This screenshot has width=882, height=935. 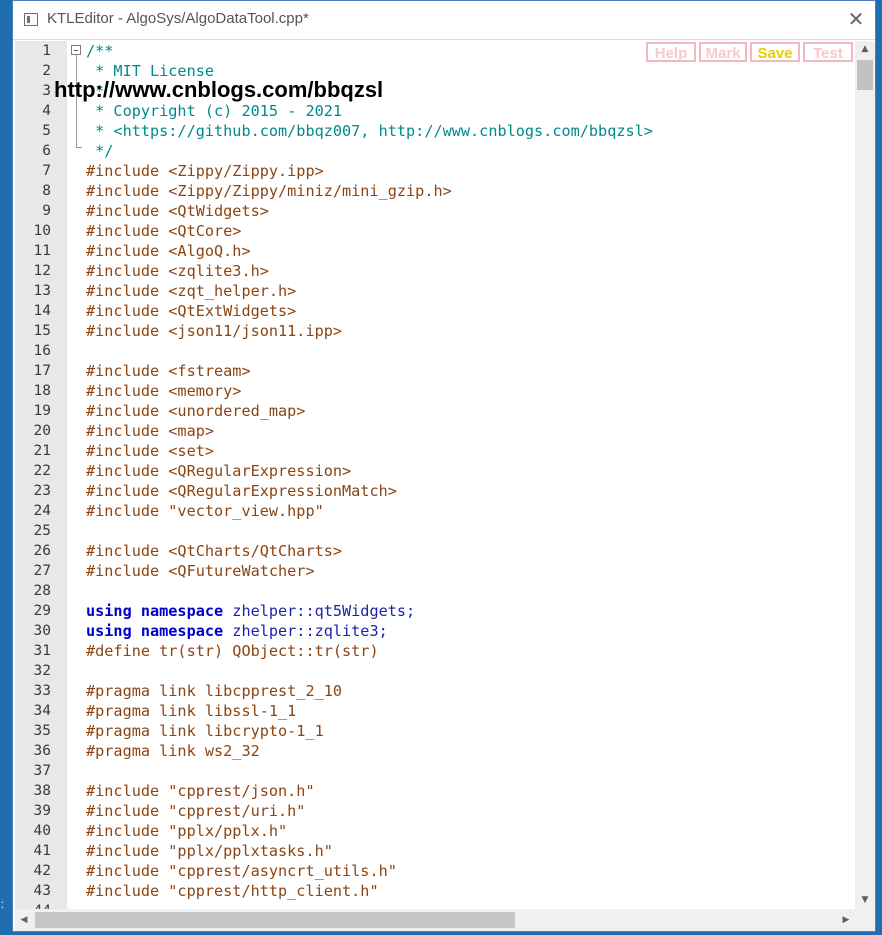 What do you see at coordinates (46, 191) in the screenshot?
I see `line-number: 8` at bounding box center [46, 191].